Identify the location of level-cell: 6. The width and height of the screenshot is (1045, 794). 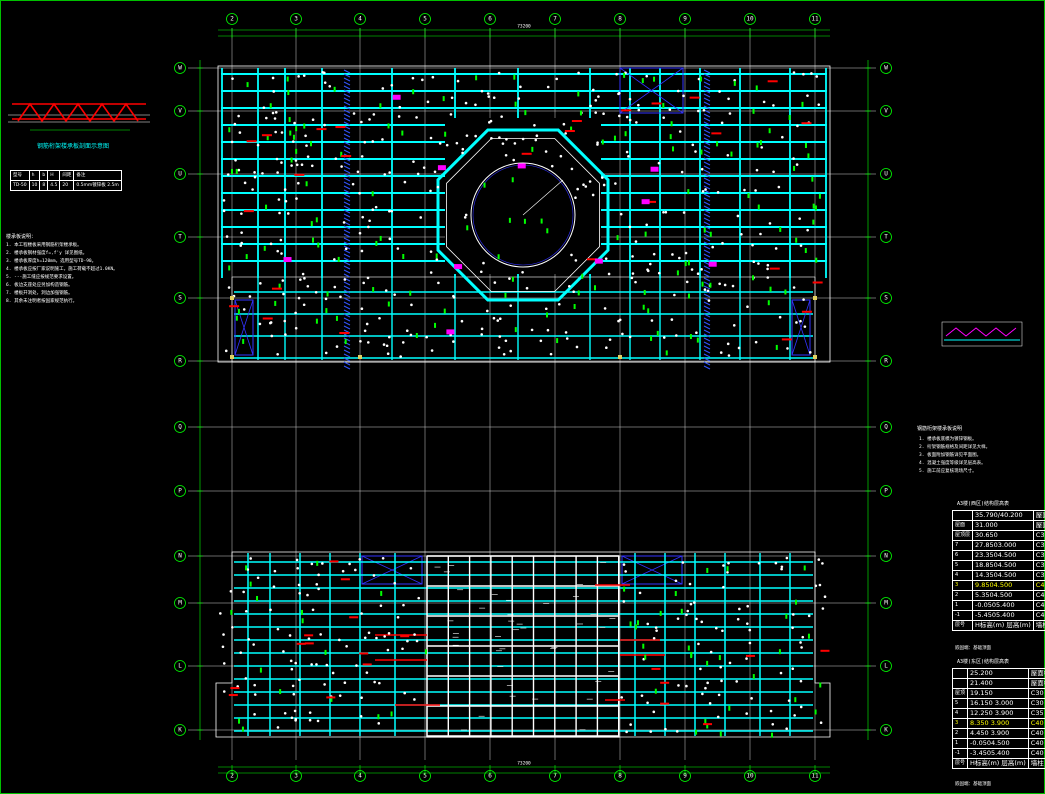
(962, 555).